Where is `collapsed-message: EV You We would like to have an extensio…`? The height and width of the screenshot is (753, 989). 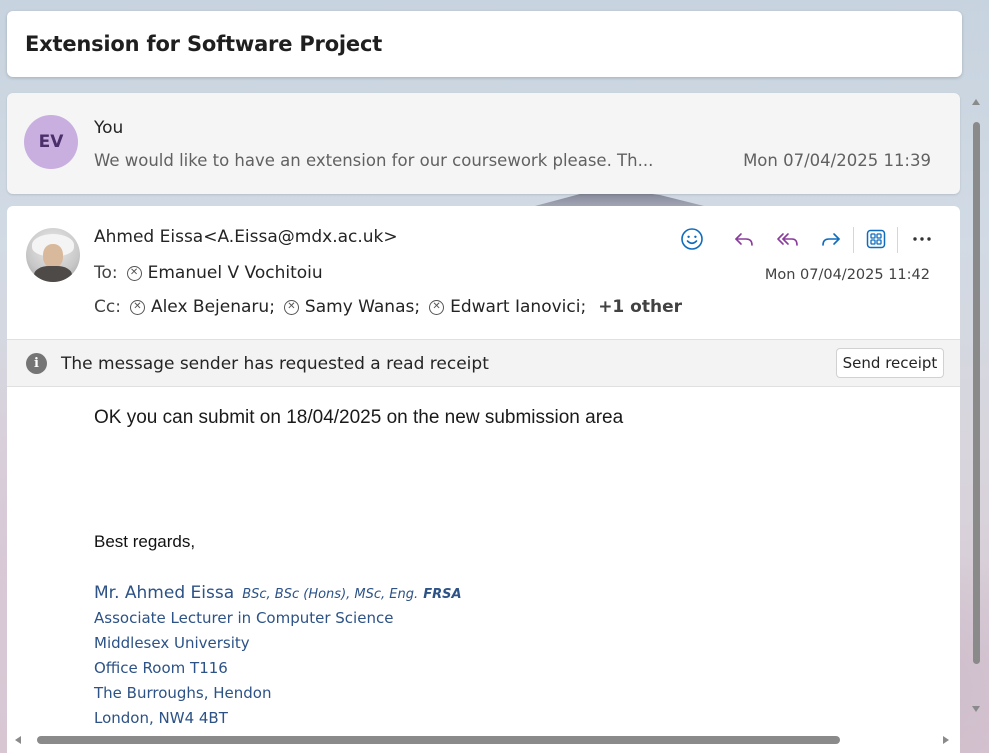
collapsed-message: EV You We would like to have an extensio… is located at coordinates (483, 143).